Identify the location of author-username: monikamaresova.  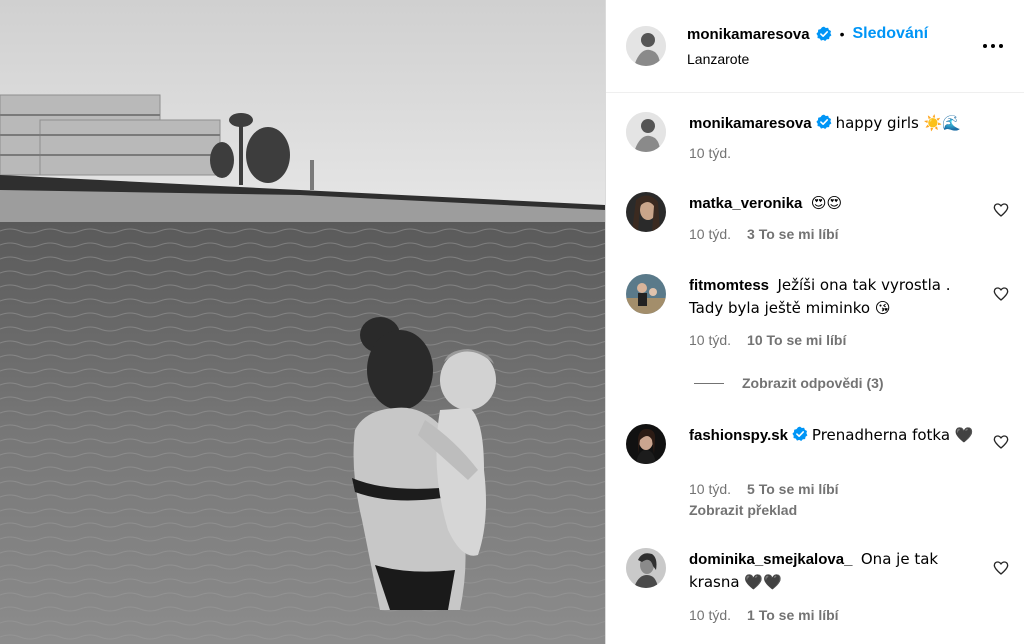
(748, 34).